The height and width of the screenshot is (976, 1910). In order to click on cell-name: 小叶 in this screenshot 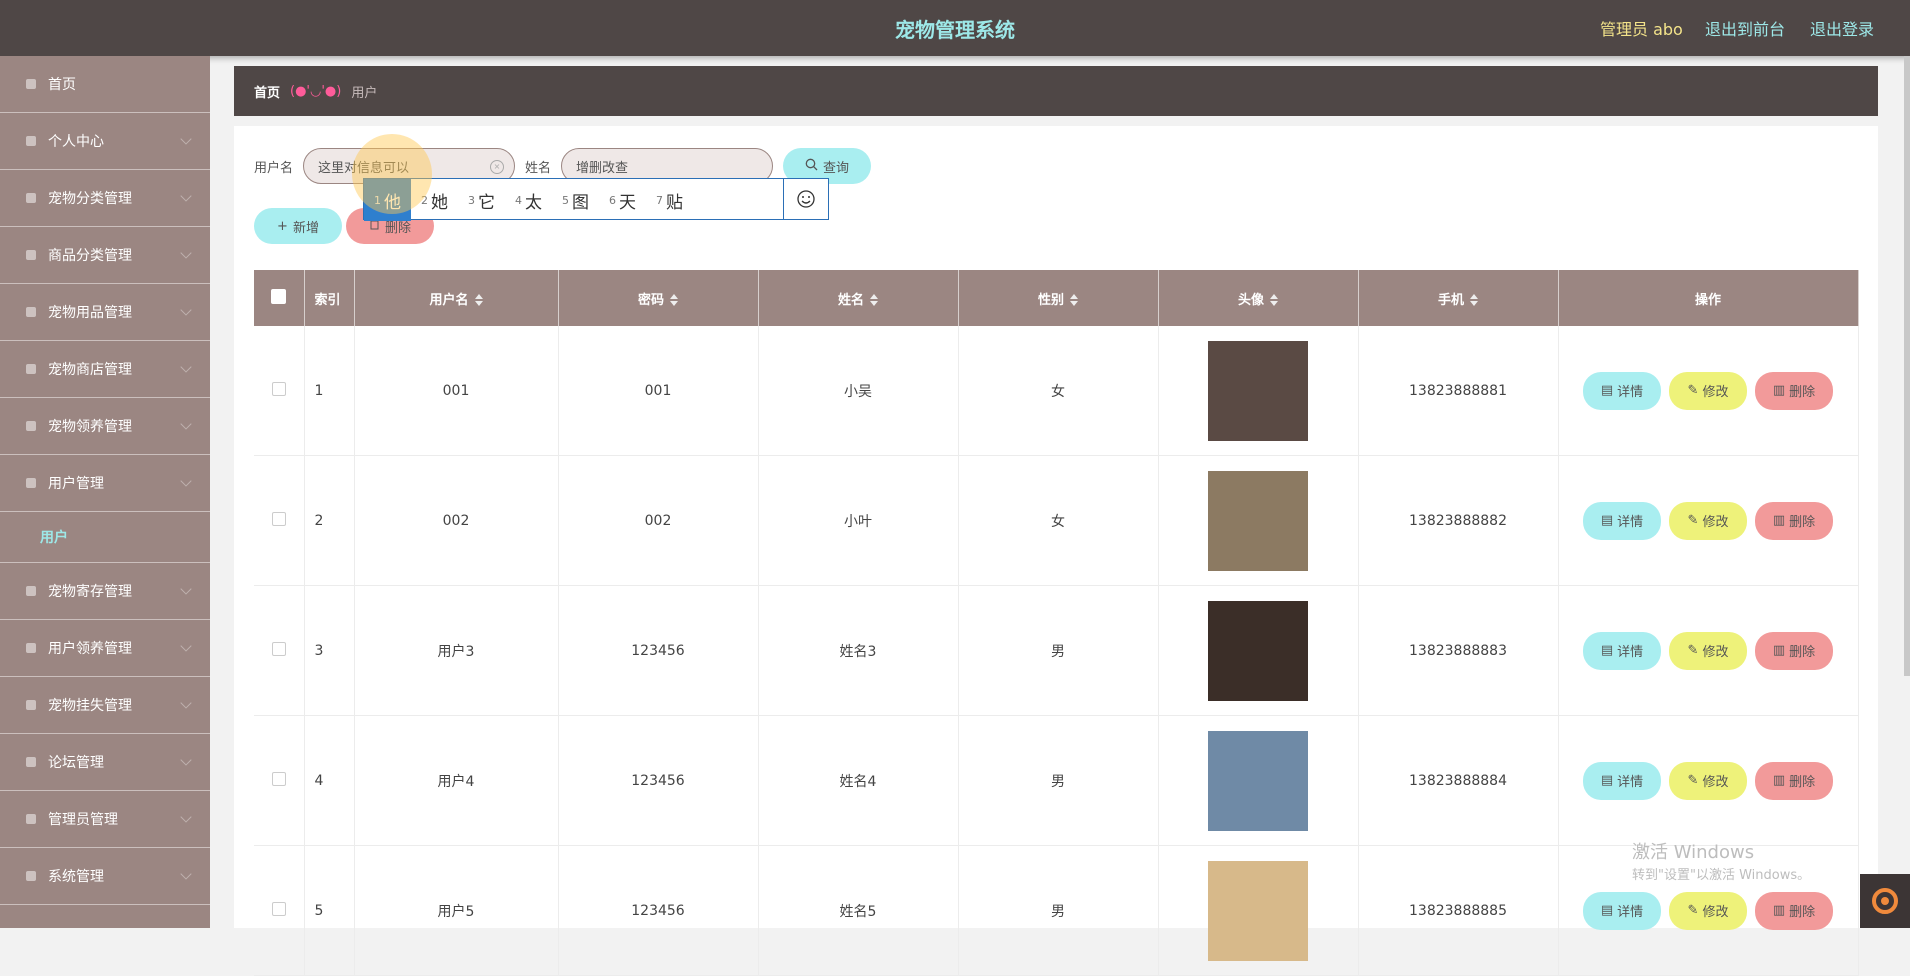, I will do `click(858, 520)`.